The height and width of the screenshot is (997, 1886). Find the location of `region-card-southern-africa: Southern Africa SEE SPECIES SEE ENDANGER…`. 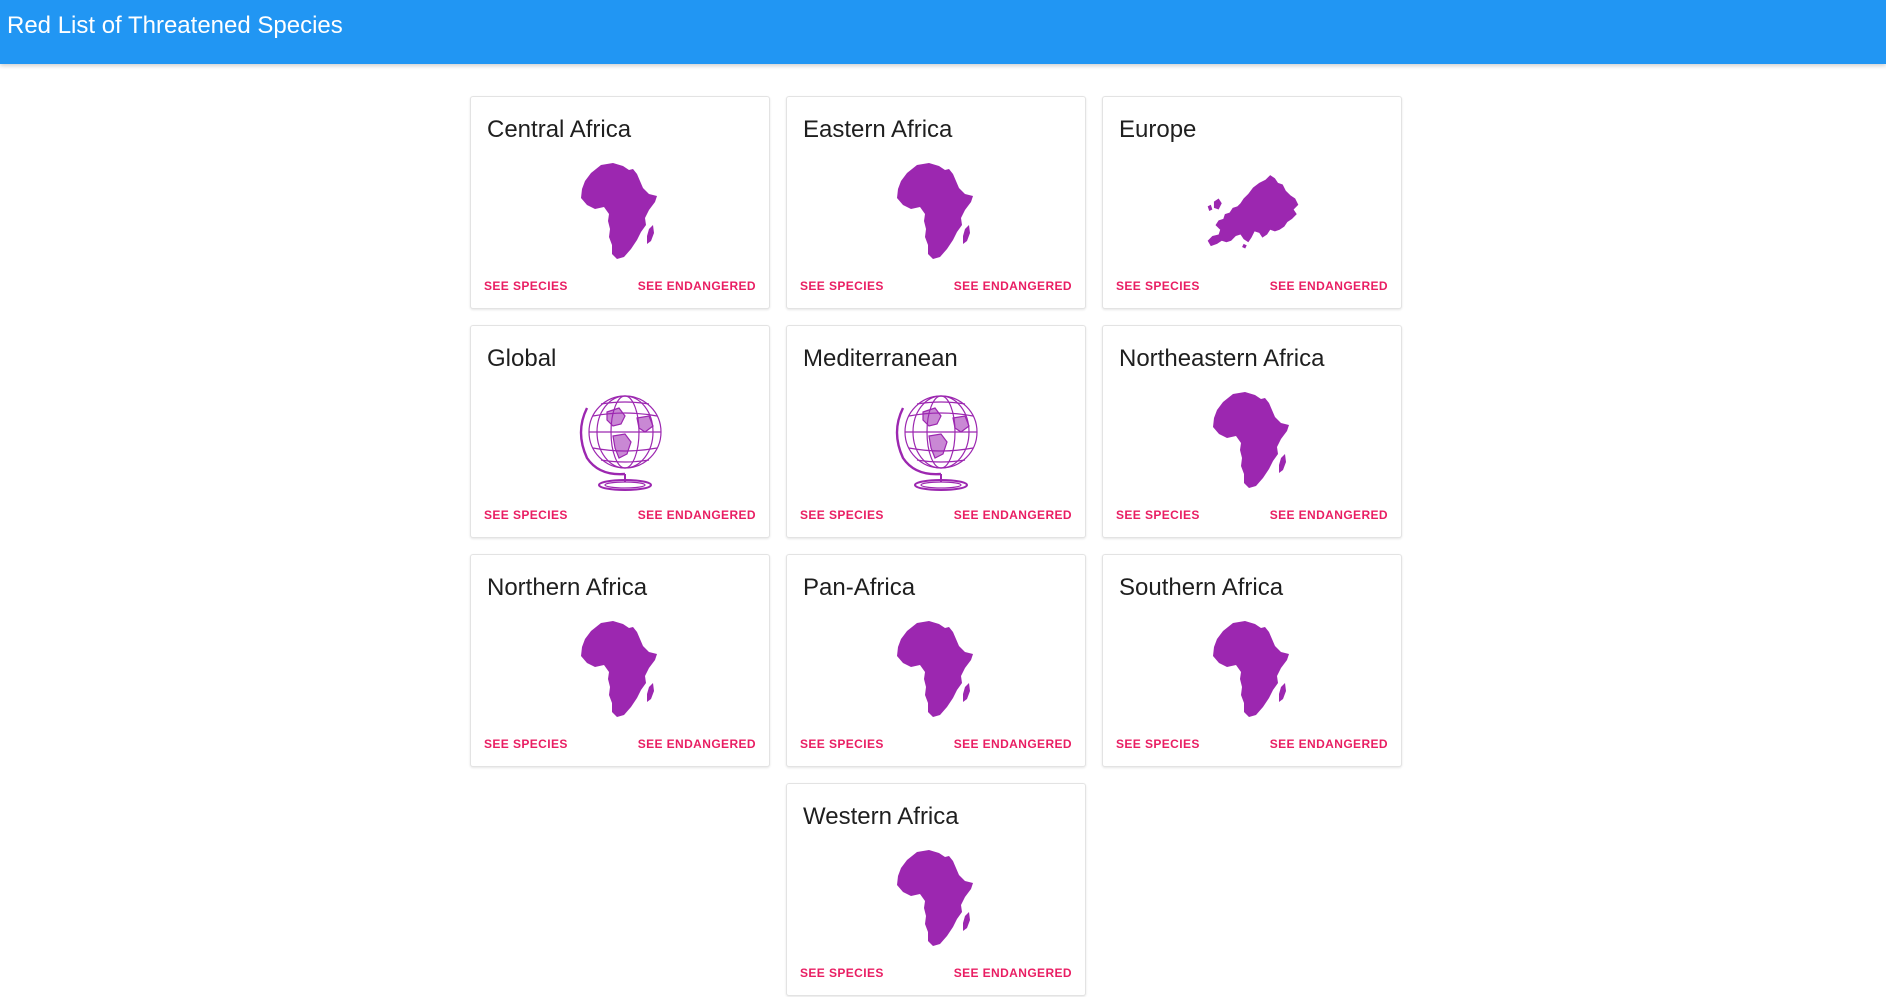

region-card-southern-africa: Southern Africa SEE SPECIES SEE ENDANGER… is located at coordinates (1252, 660).